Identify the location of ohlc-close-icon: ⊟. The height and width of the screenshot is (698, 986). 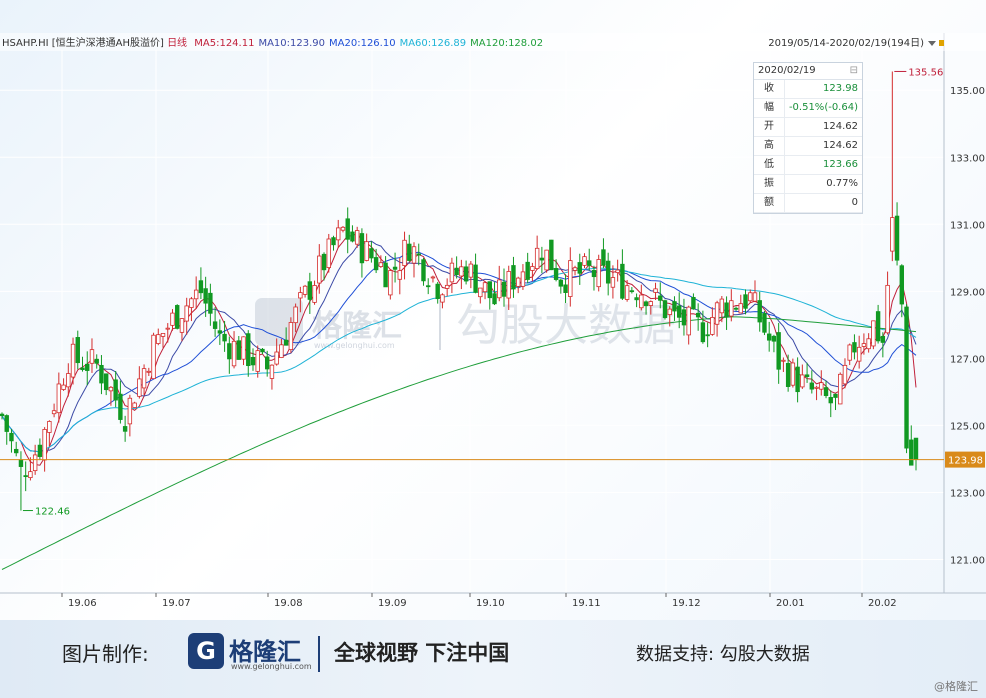
(854, 71).